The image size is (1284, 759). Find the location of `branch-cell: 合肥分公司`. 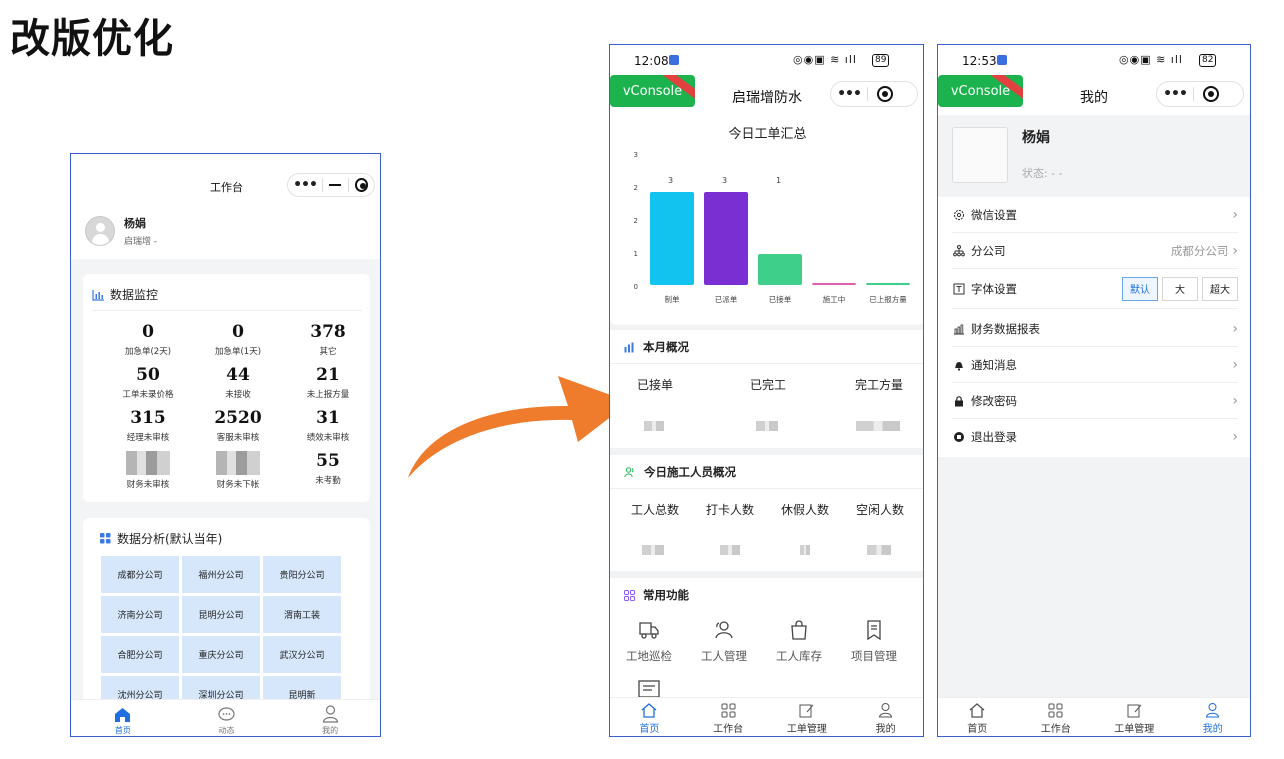

branch-cell: 合肥分公司 is located at coordinates (140, 654).